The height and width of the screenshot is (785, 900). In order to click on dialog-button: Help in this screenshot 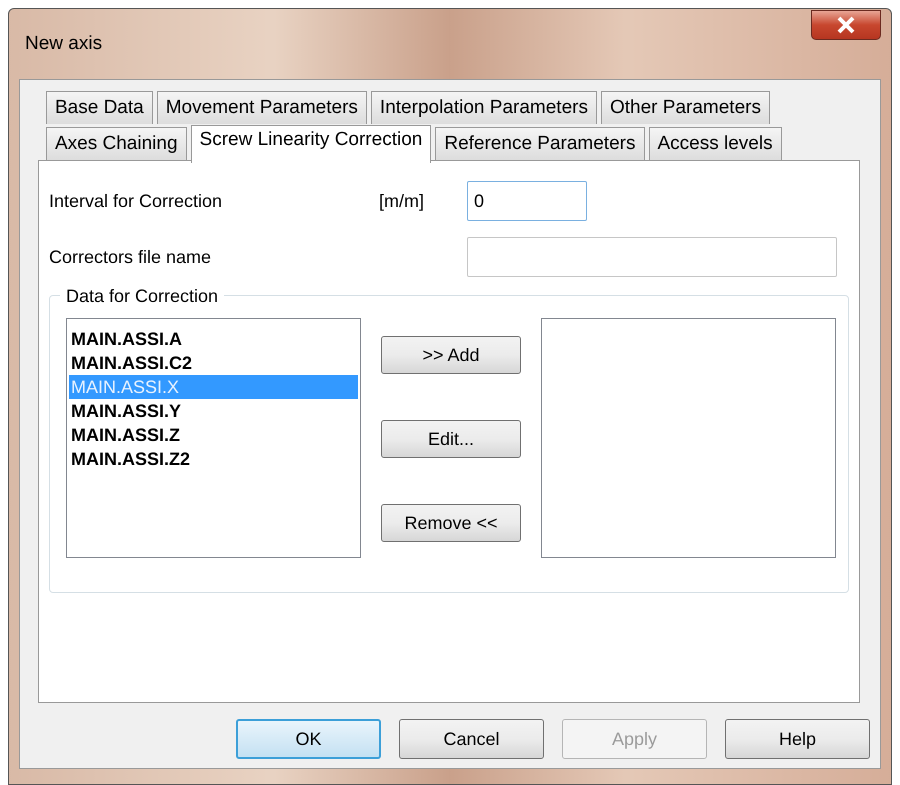, I will do `click(797, 739)`.